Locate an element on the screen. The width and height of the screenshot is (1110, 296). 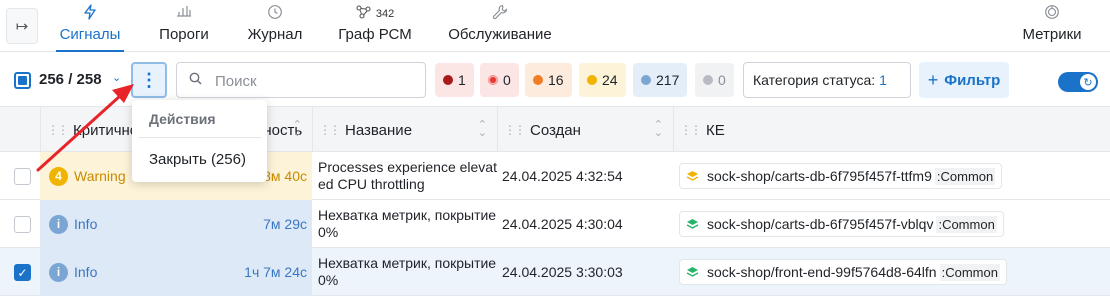
column-header-name: ⋮⋮ Название ⌃ ⌄ is located at coordinates (404, 130).